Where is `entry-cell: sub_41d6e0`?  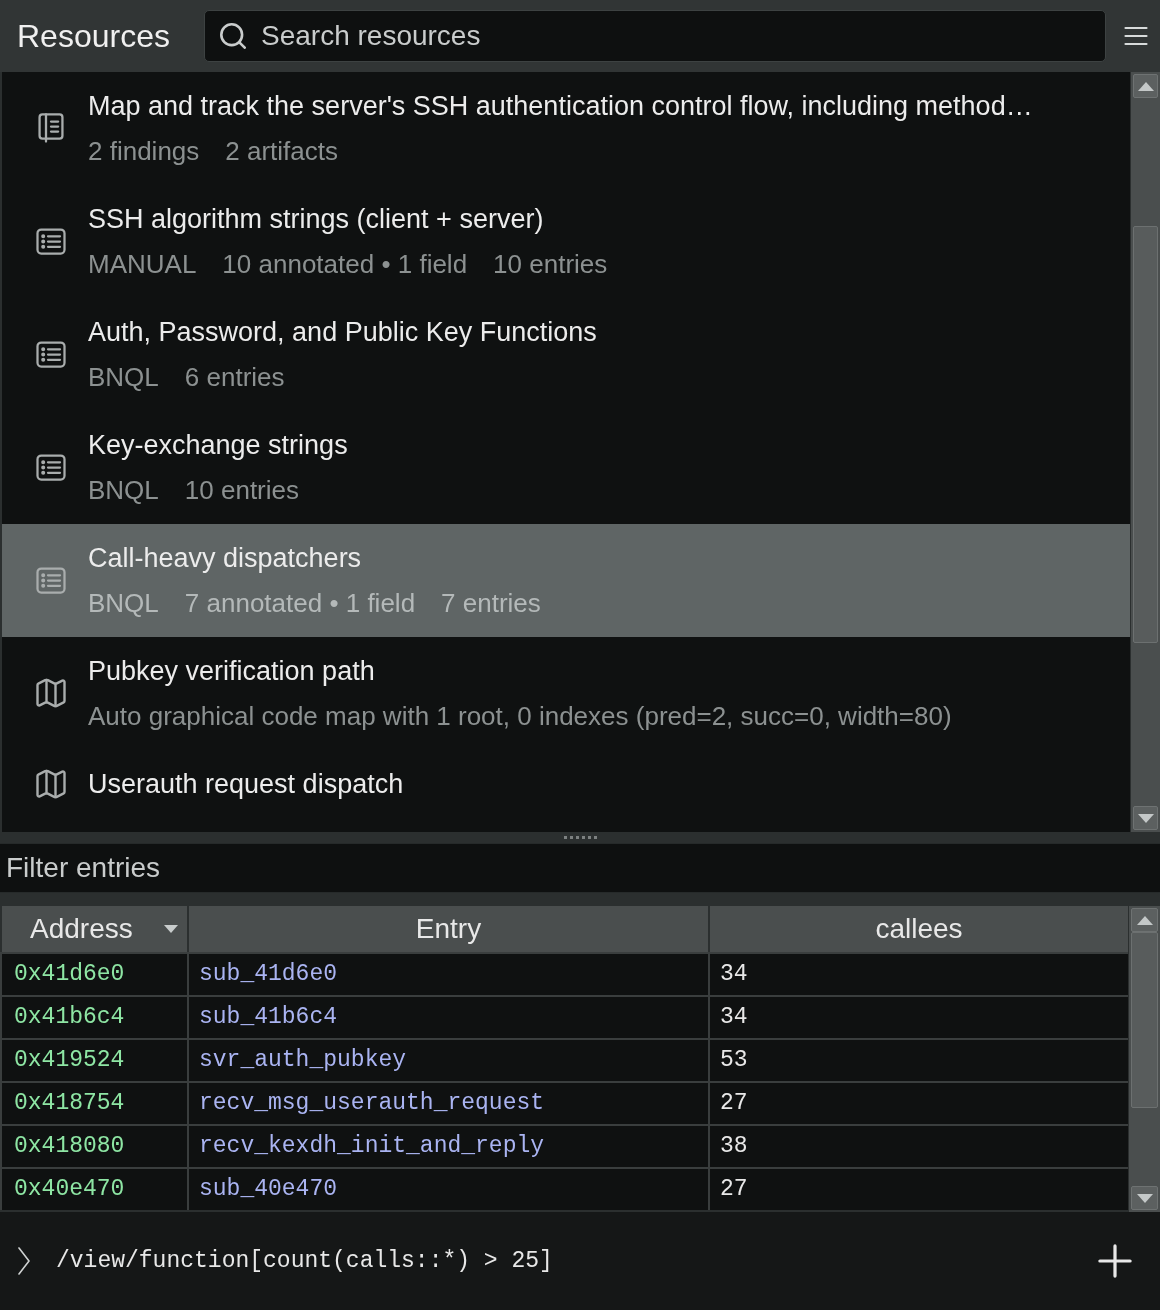 entry-cell: sub_41d6e0 is located at coordinates (448, 974).